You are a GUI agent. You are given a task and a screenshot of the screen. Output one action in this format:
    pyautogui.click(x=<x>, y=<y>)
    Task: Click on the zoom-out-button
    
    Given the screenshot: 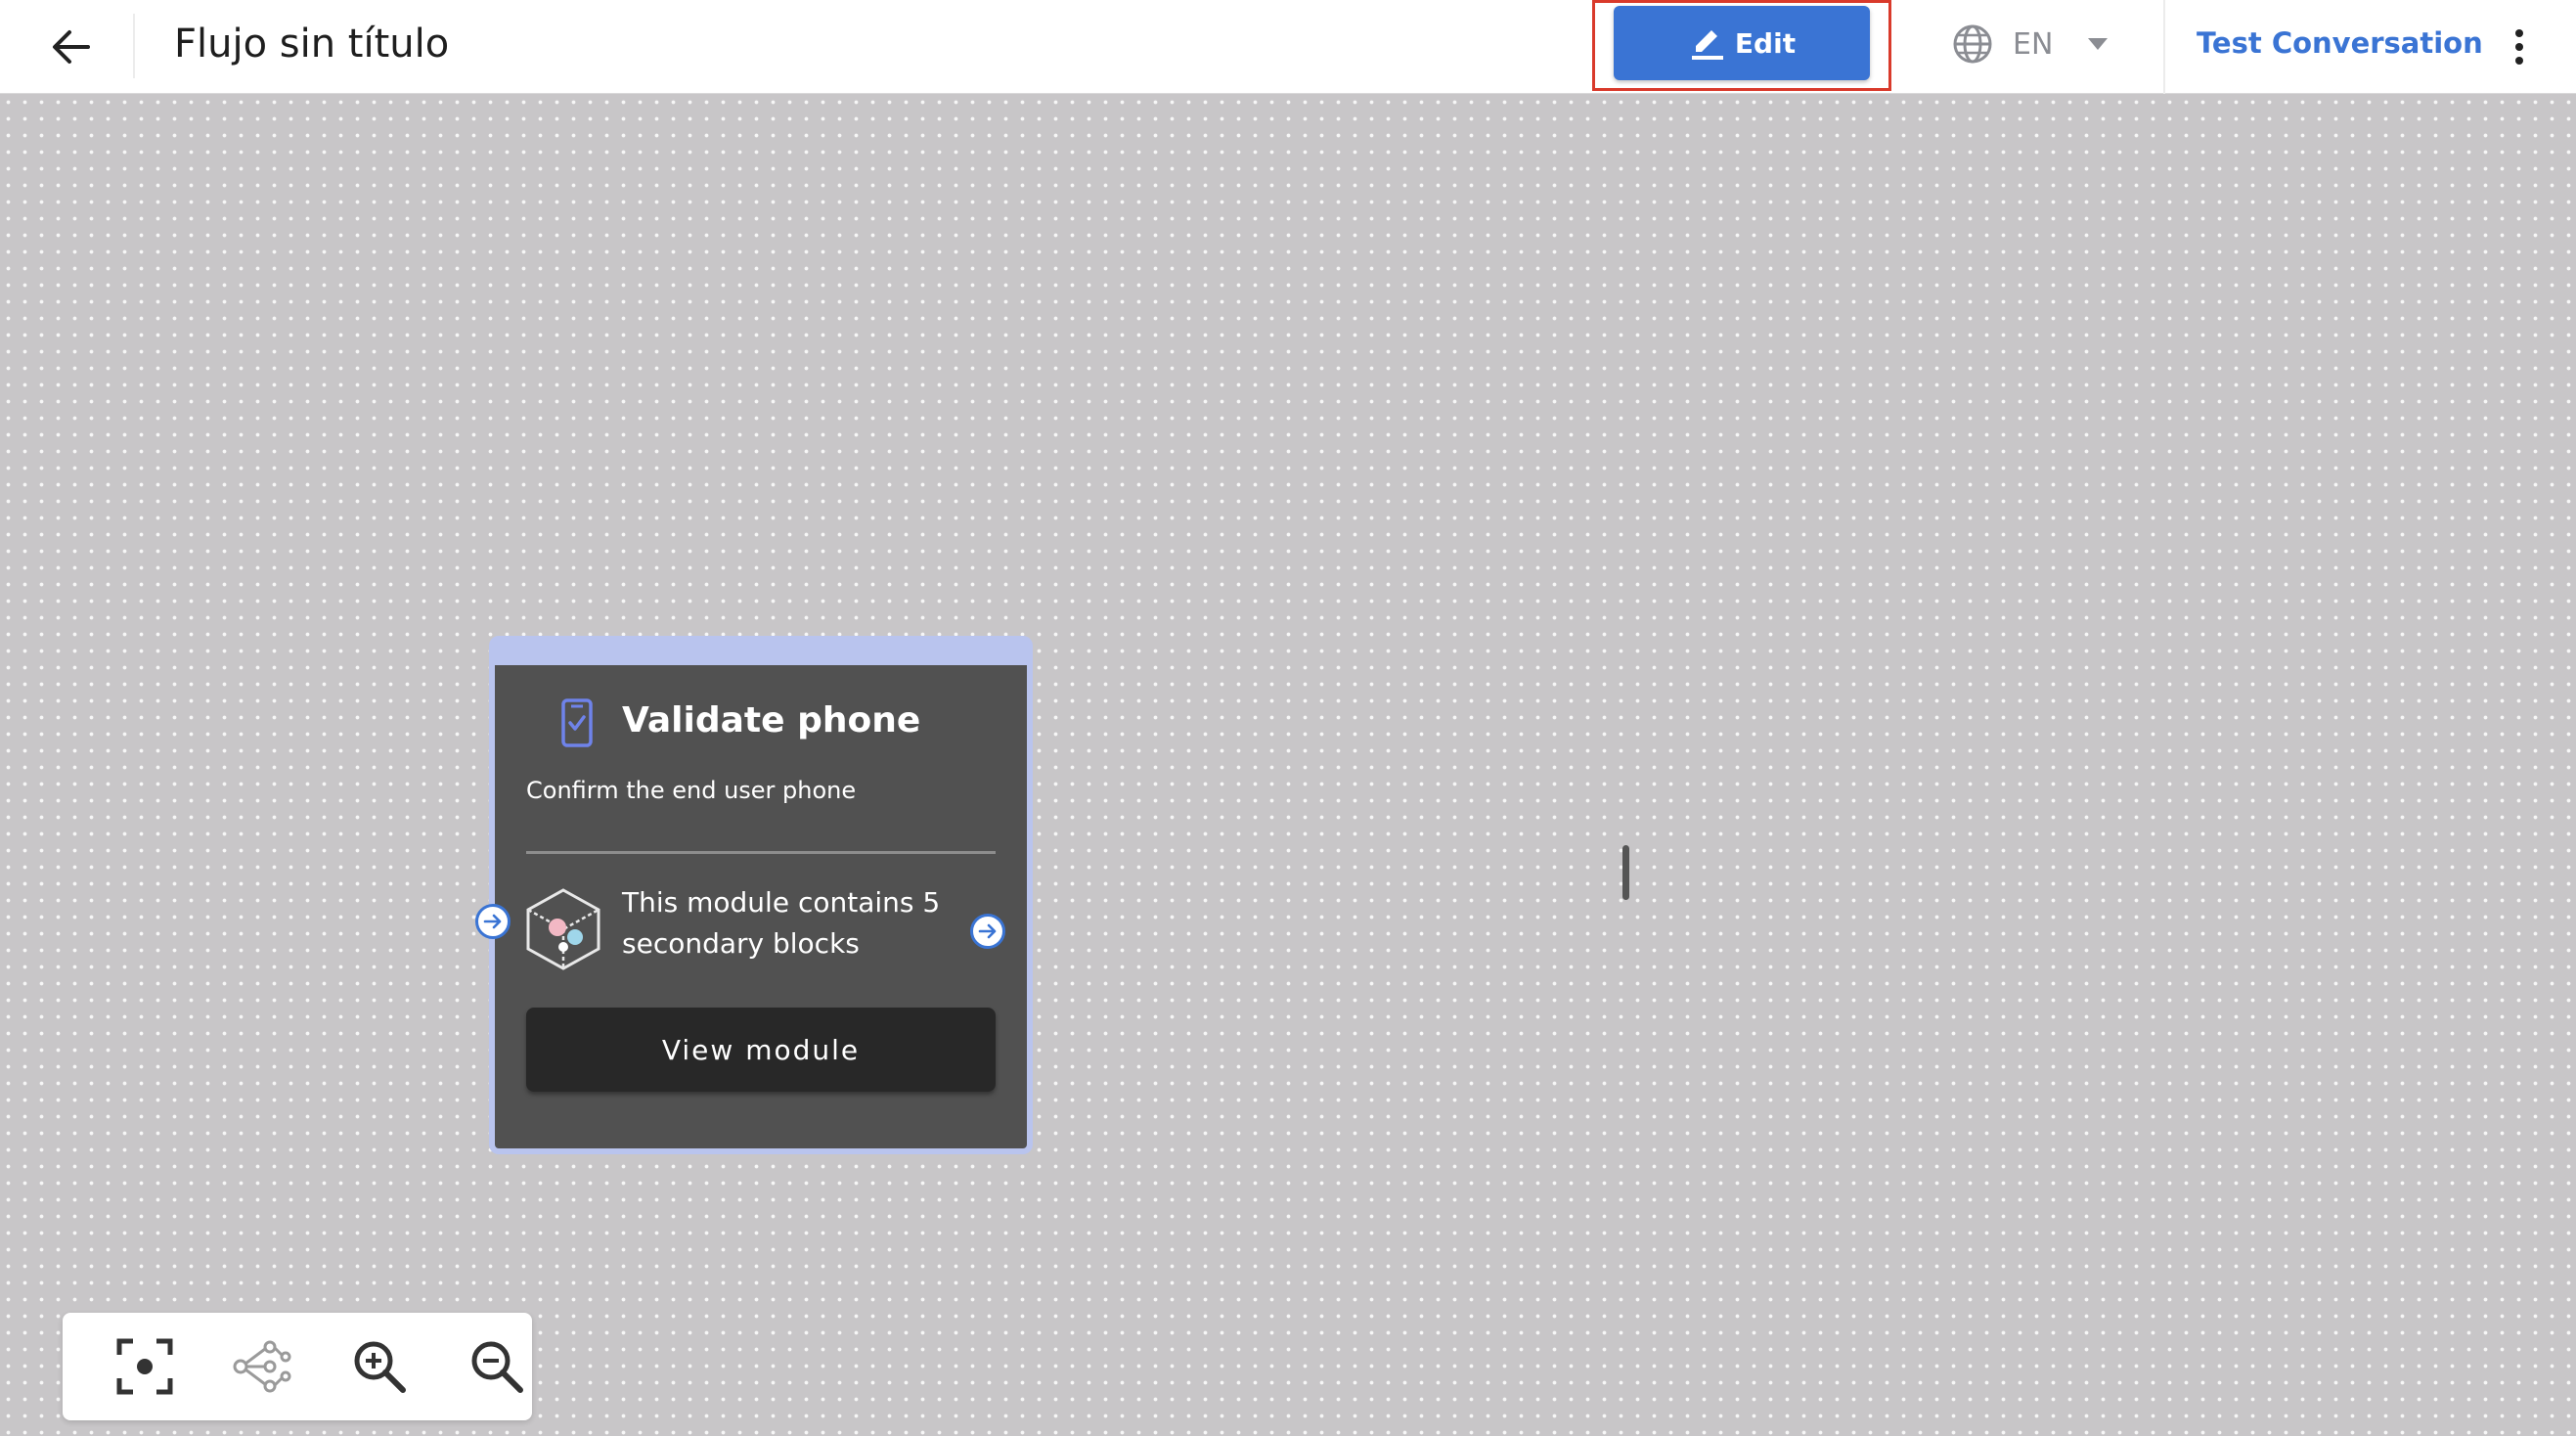 What is the action you would take?
    pyautogui.click(x=497, y=1367)
    